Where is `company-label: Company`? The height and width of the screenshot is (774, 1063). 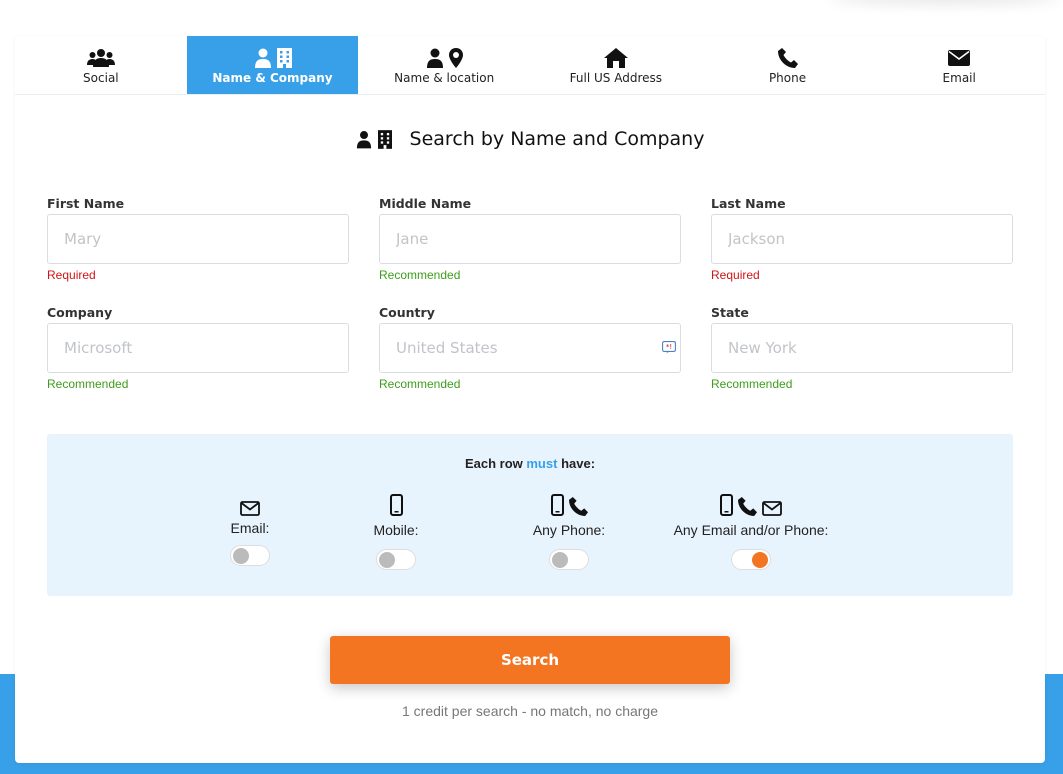 company-label: Company is located at coordinates (80, 312).